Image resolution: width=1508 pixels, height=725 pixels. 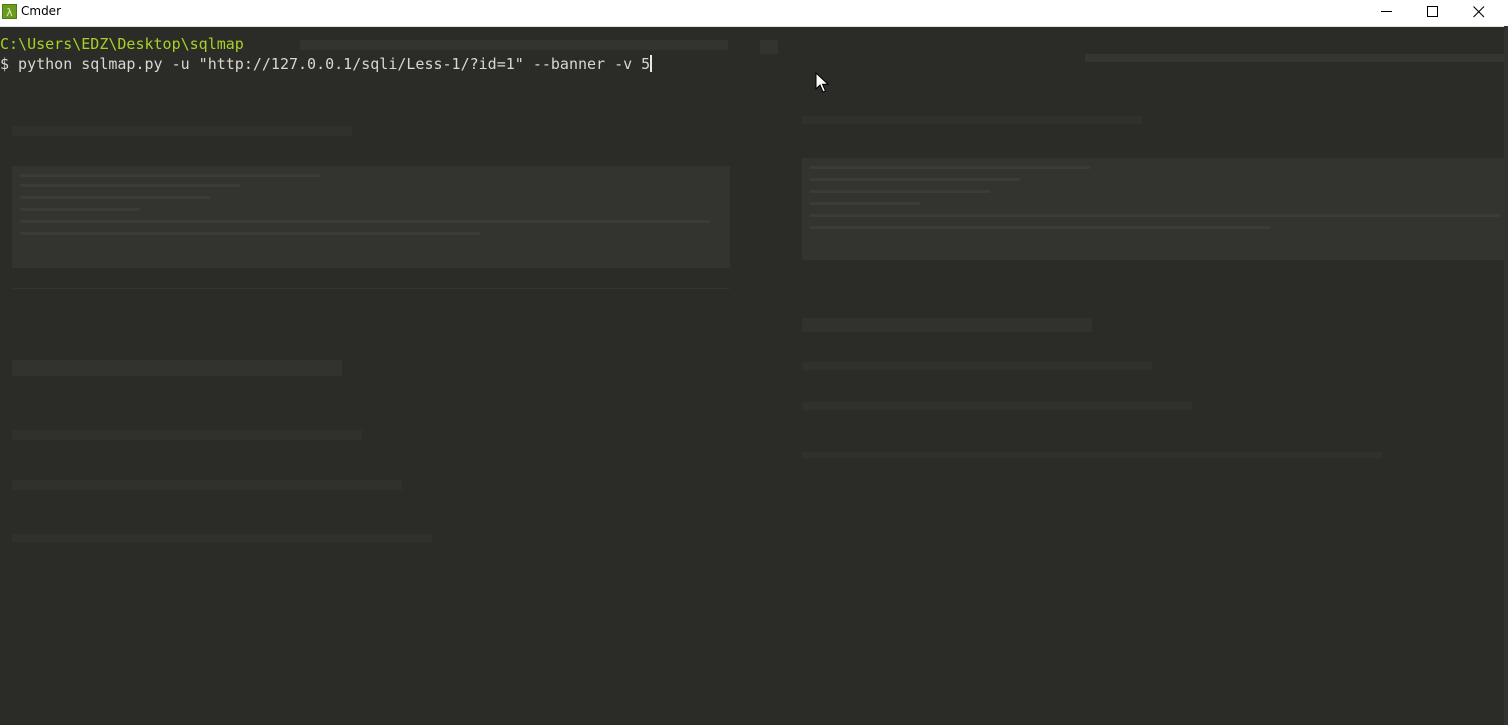 I want to click on cmder-lambda-icon: λ, so click(x=9, y=11).